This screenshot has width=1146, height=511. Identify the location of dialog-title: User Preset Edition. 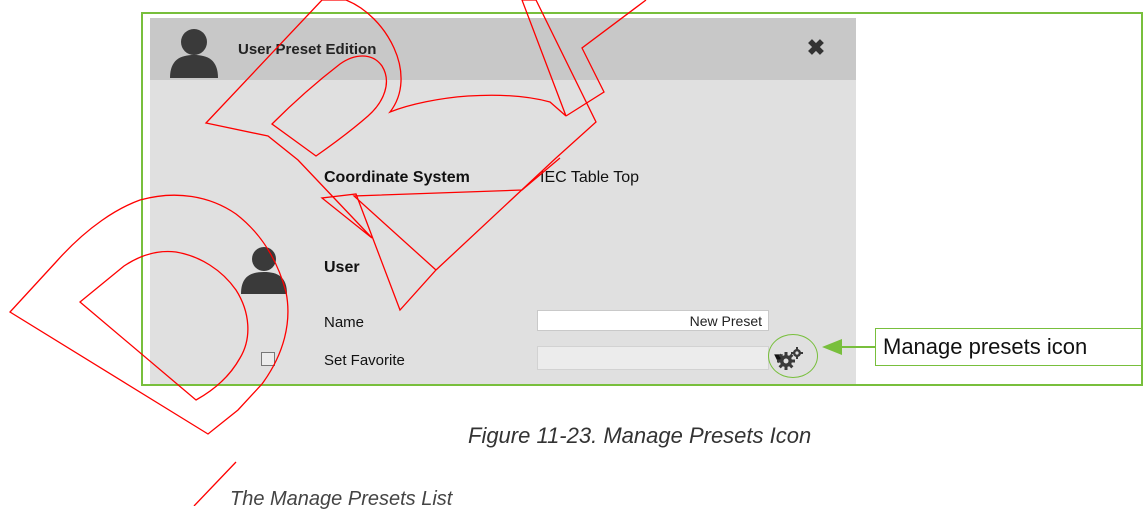
(307, 49).